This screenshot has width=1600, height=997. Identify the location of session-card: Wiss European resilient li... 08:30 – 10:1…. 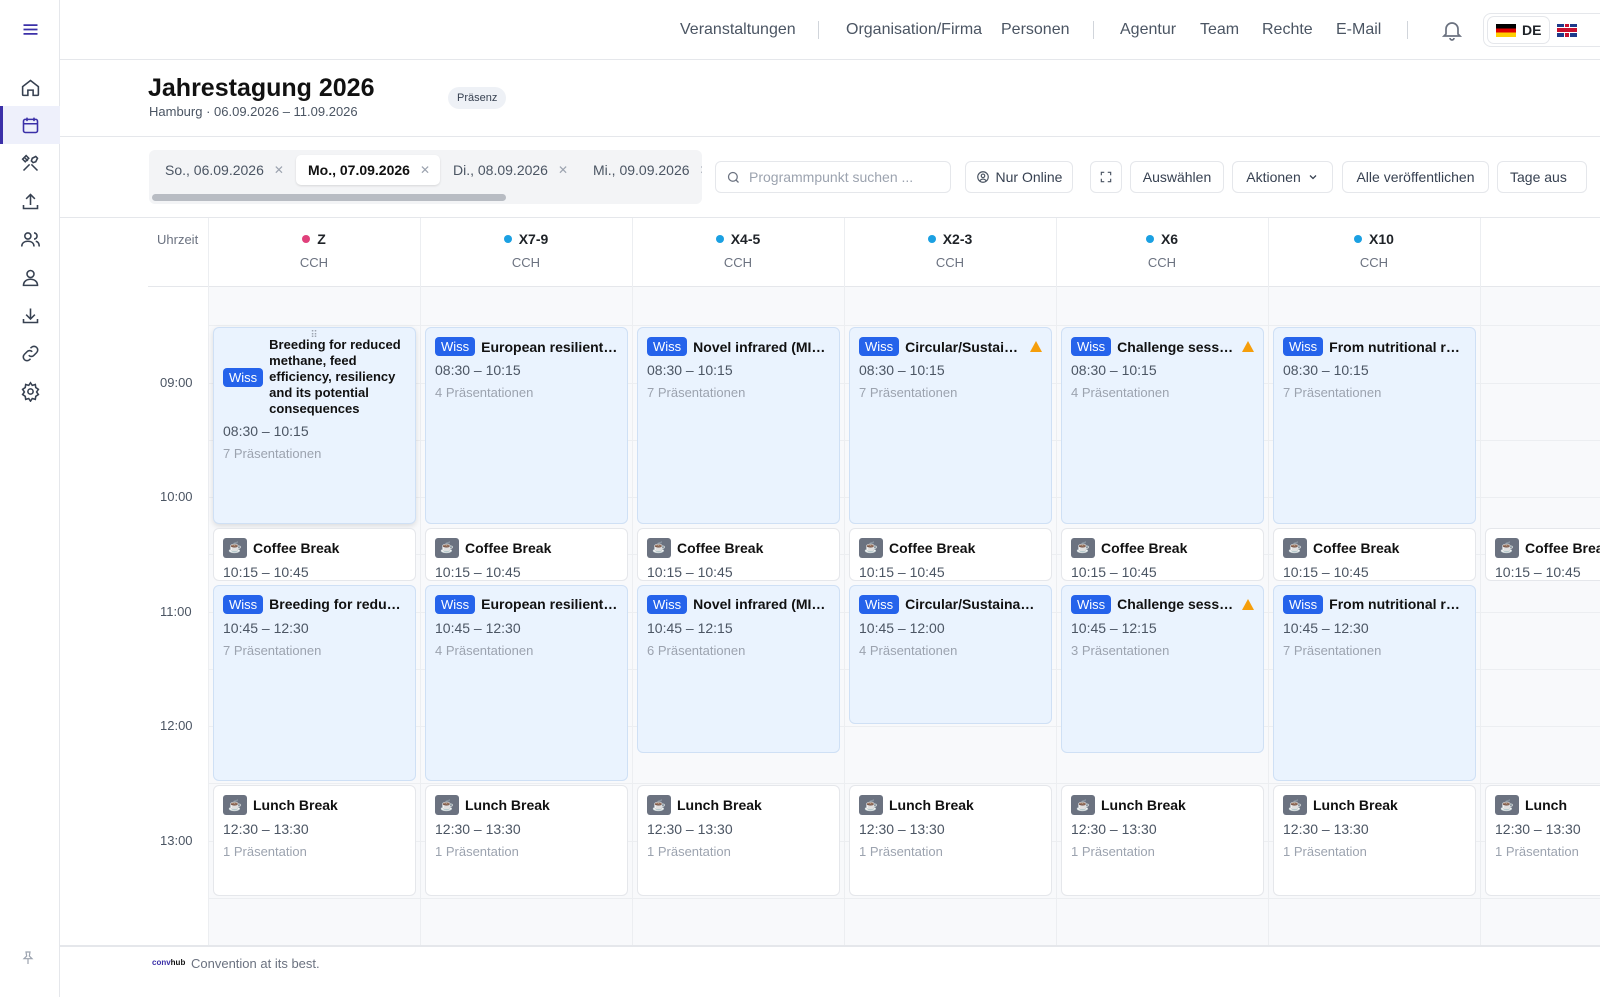
(526, 425).